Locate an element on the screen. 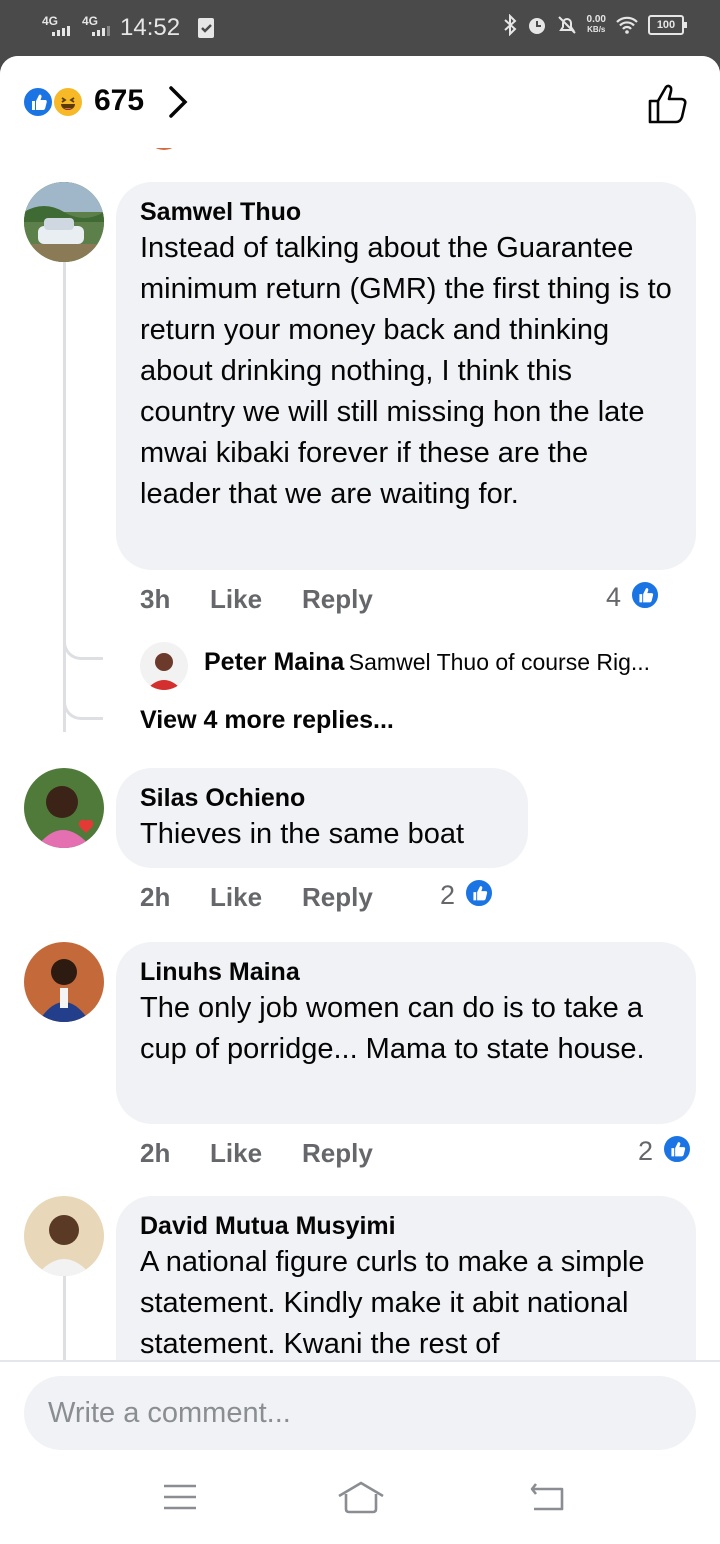  comment-author: Linuhs Maina is located at coordinates (406, 972).